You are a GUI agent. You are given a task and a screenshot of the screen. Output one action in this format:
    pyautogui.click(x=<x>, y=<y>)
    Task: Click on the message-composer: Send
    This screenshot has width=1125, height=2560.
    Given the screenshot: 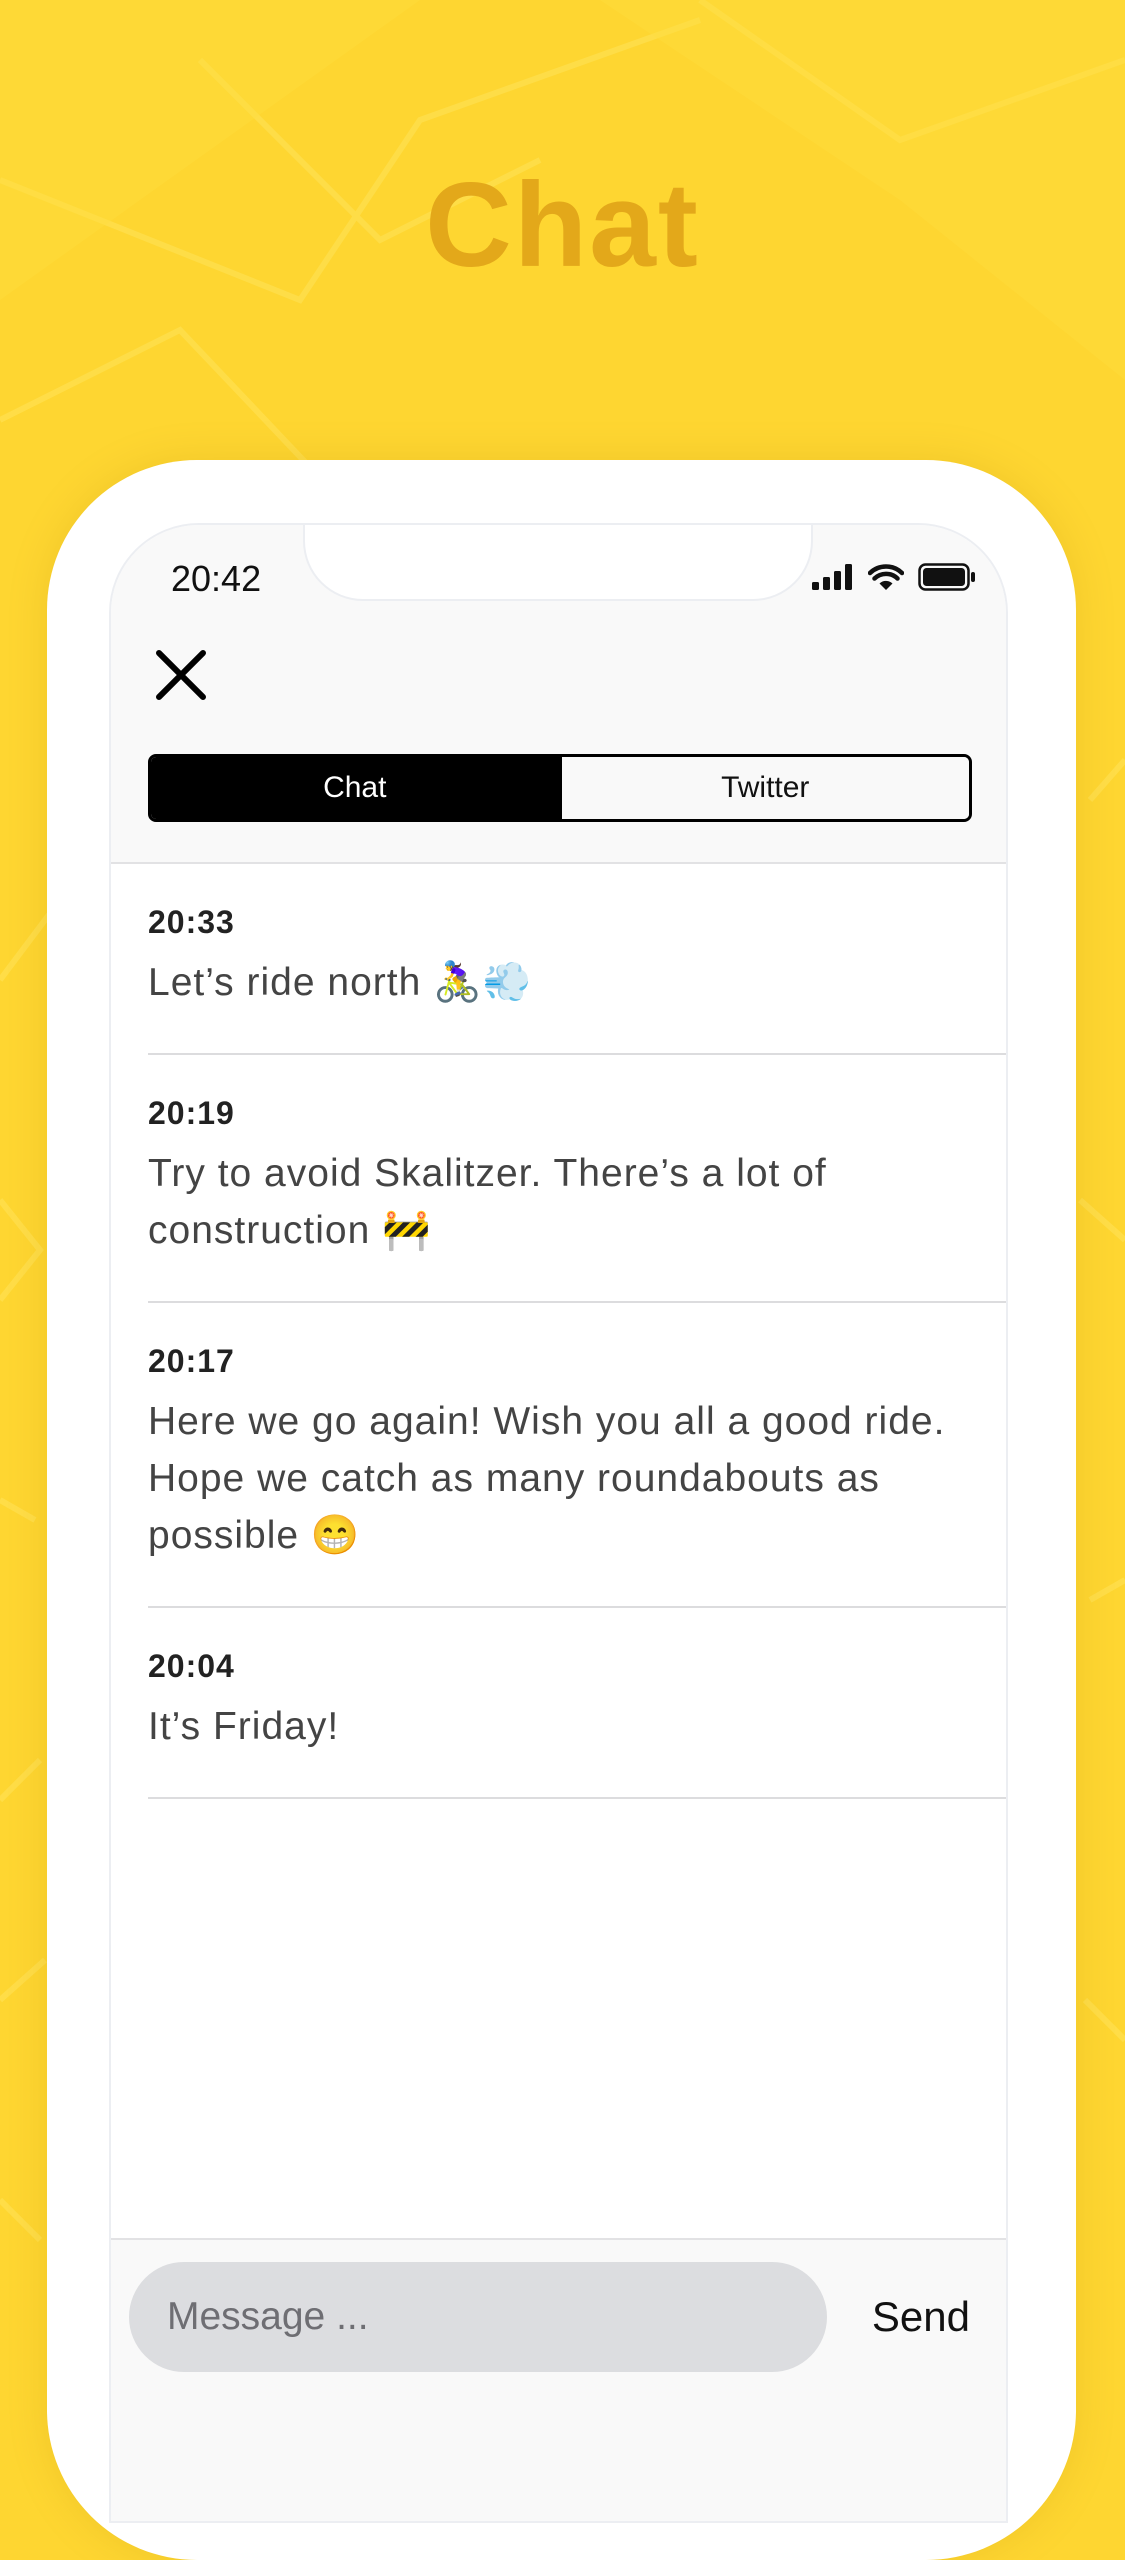 What is the action you would take?
    pyautogui.click(x=558, y=2379)
    